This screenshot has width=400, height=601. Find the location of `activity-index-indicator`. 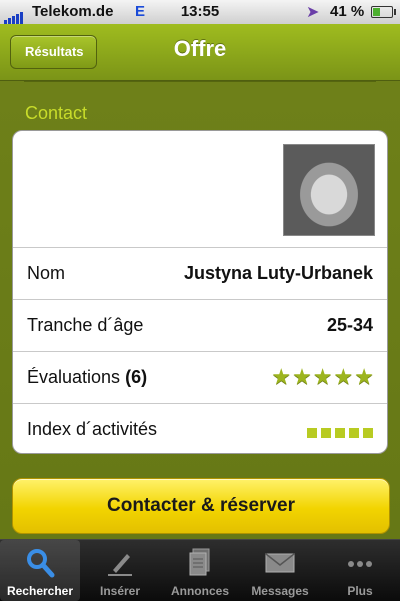

activity-index-indicator is located at coordinates (338, 432).